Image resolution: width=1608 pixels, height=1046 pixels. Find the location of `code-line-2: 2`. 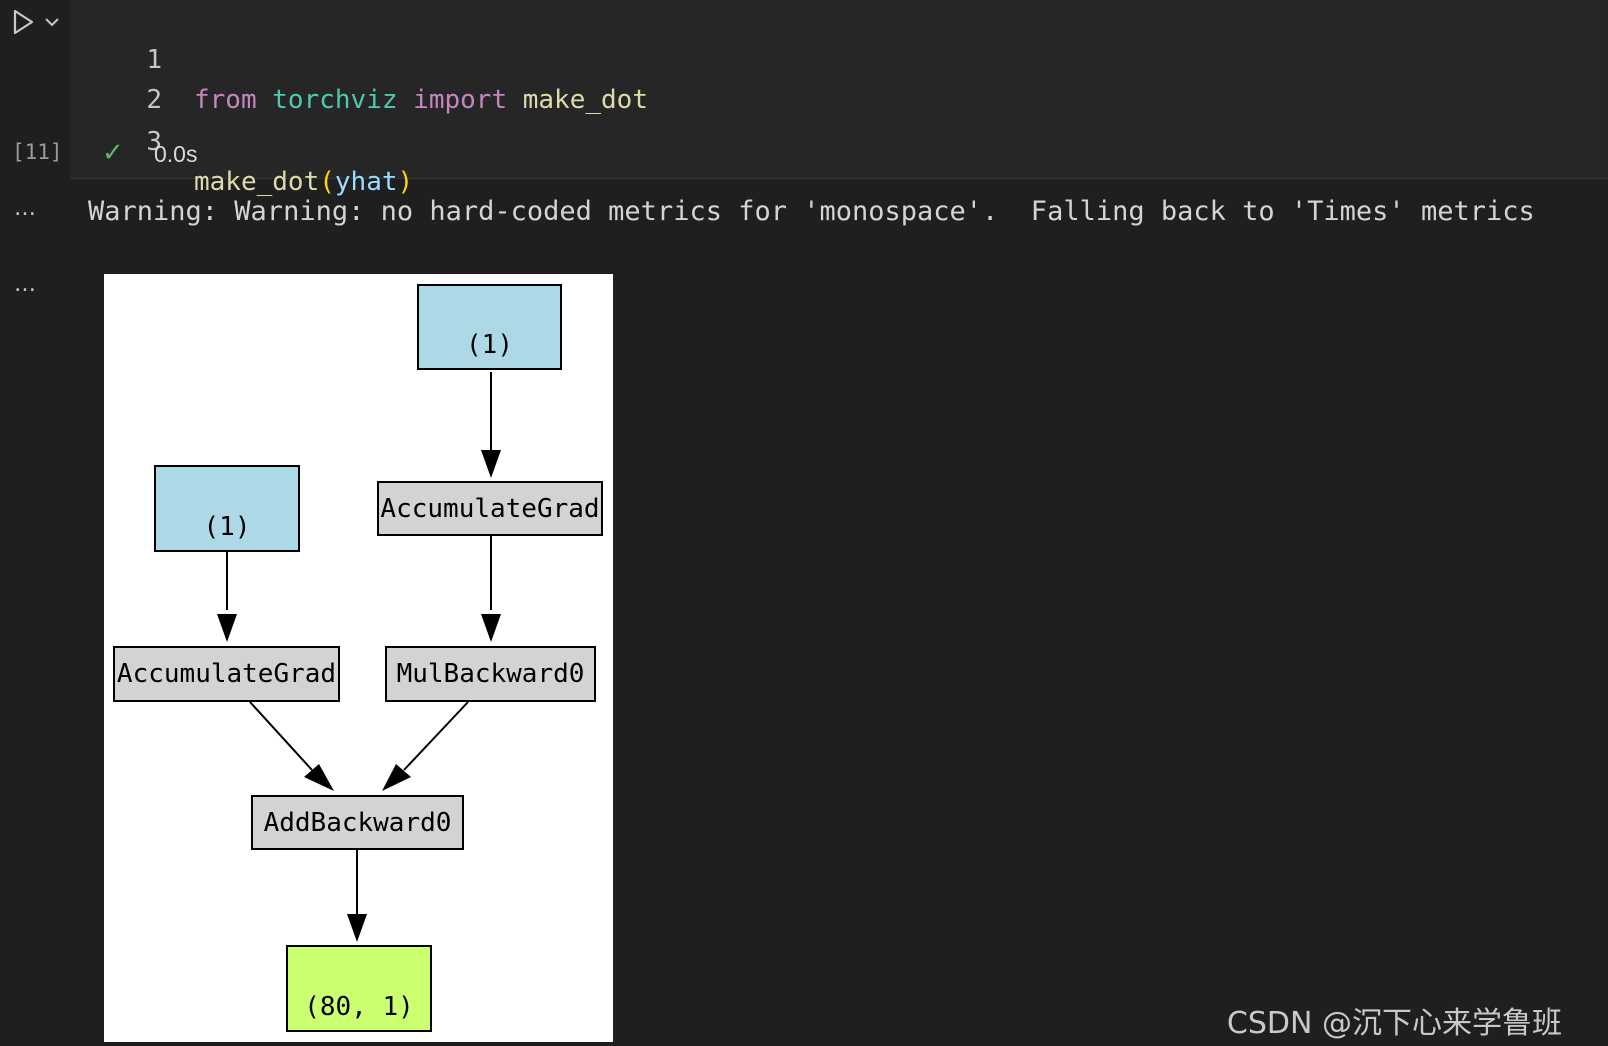

code-line-2: 2 is located at coordinates (81, 77).